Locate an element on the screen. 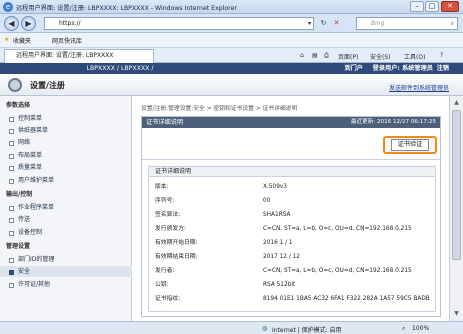  detail-row: 版本: X.509v3 is located at coordinates (295, 187).